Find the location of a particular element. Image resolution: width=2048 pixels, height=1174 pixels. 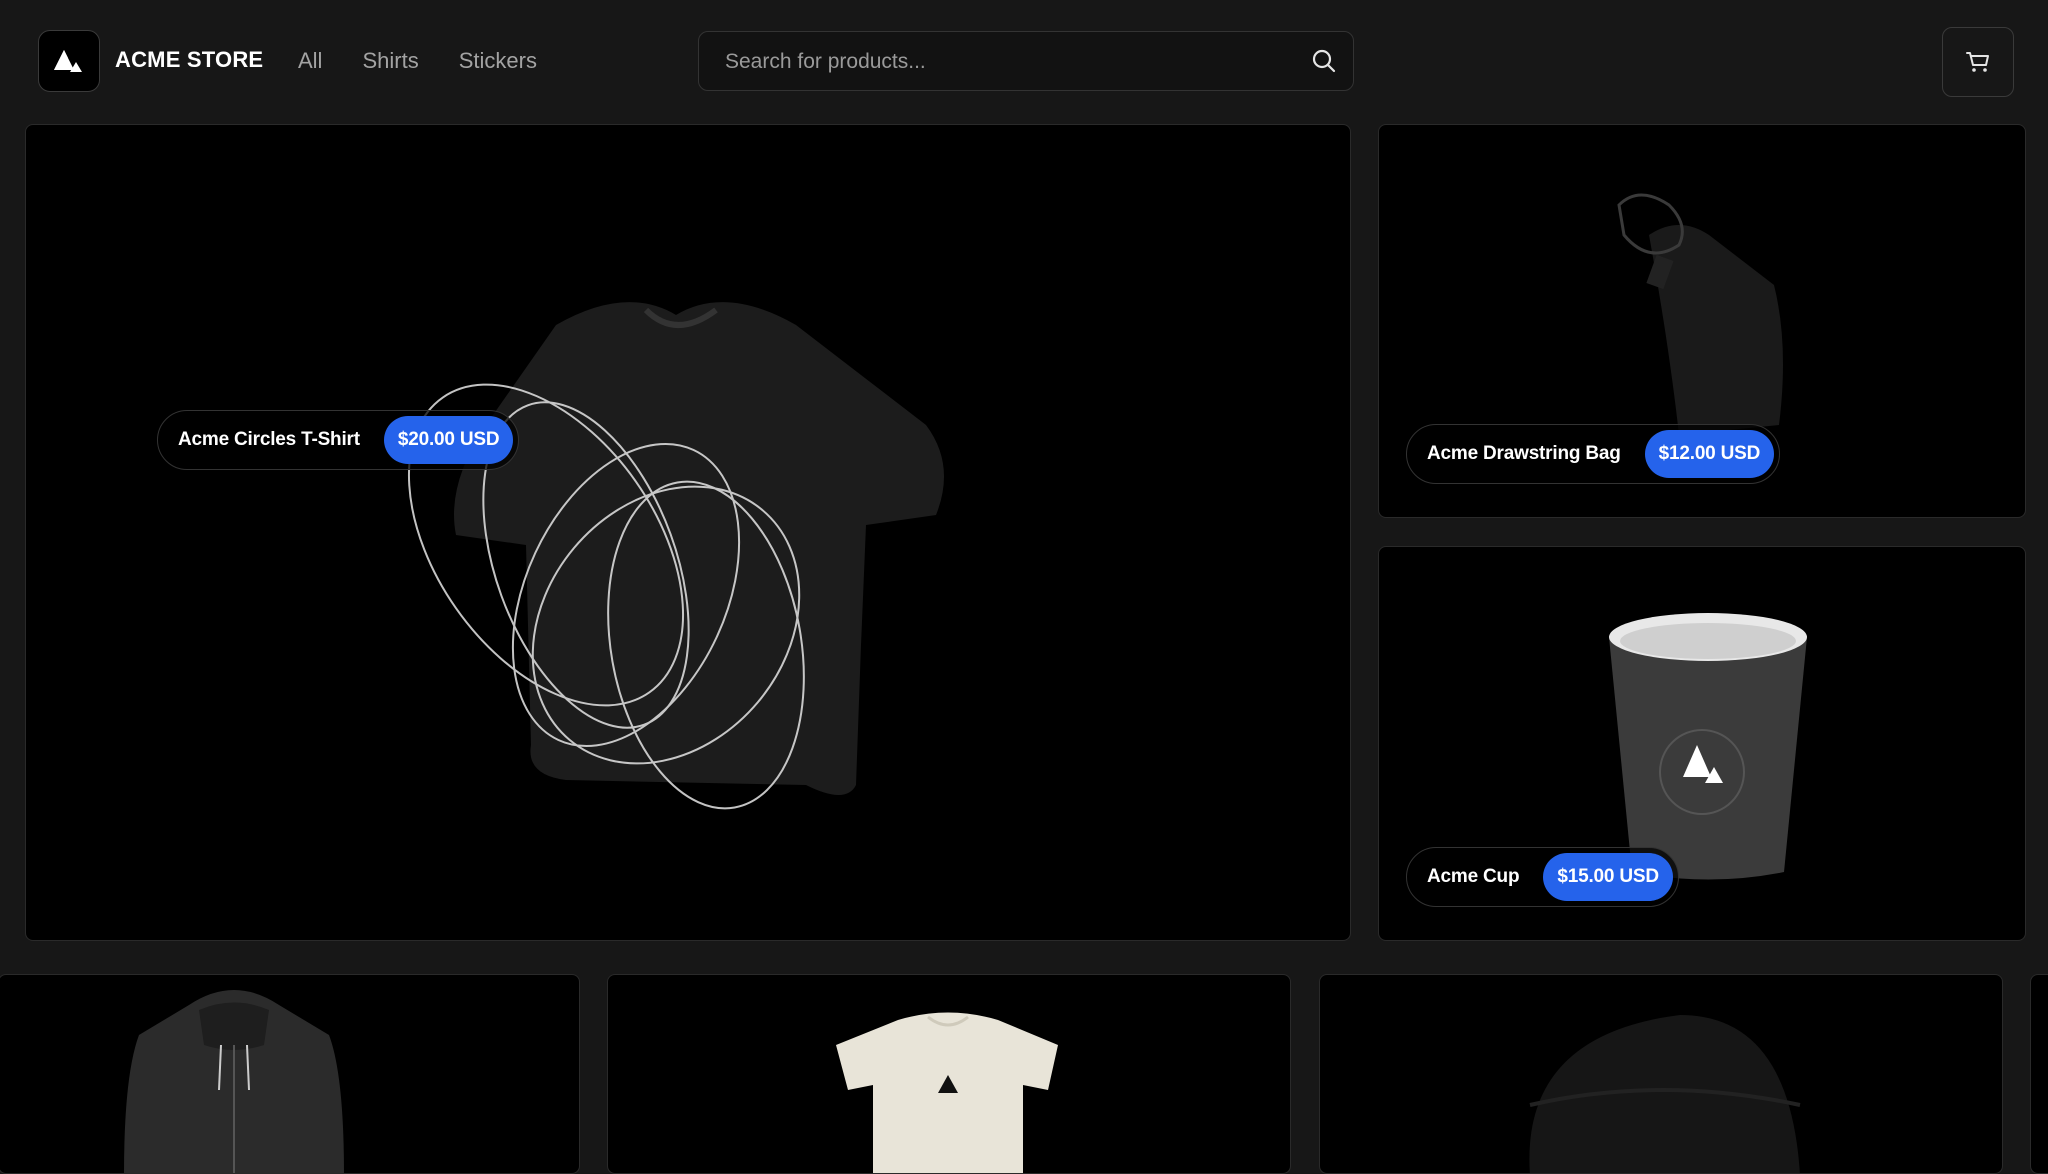

cart-icon is located at coordinates (1977, 62).